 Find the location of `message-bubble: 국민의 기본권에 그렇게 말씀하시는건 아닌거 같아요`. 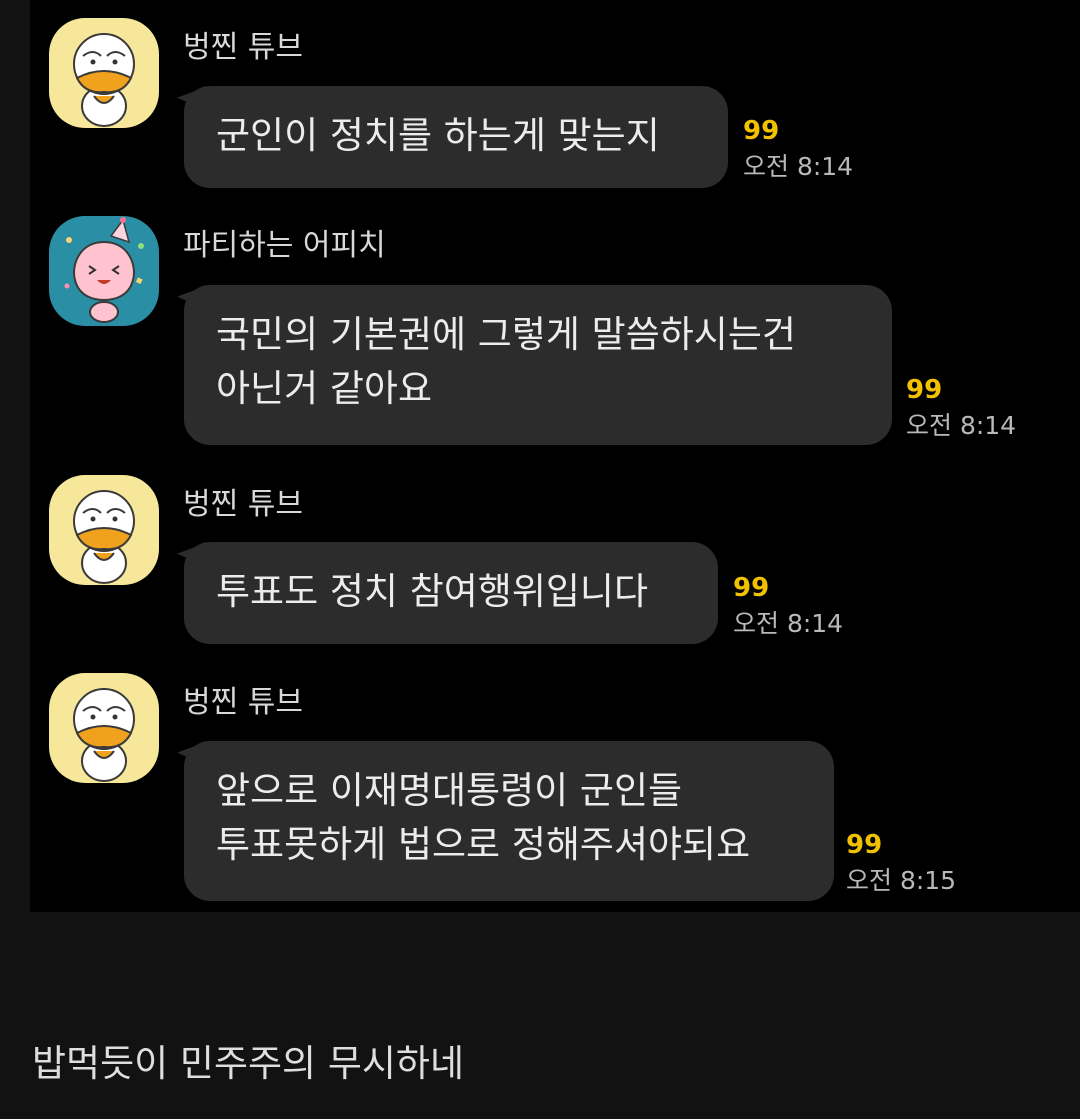

message-bubble: 국민의 기본권에 그렇게 말씀하시는건 아닌거 같아요 is located at coordinates (538, 365).